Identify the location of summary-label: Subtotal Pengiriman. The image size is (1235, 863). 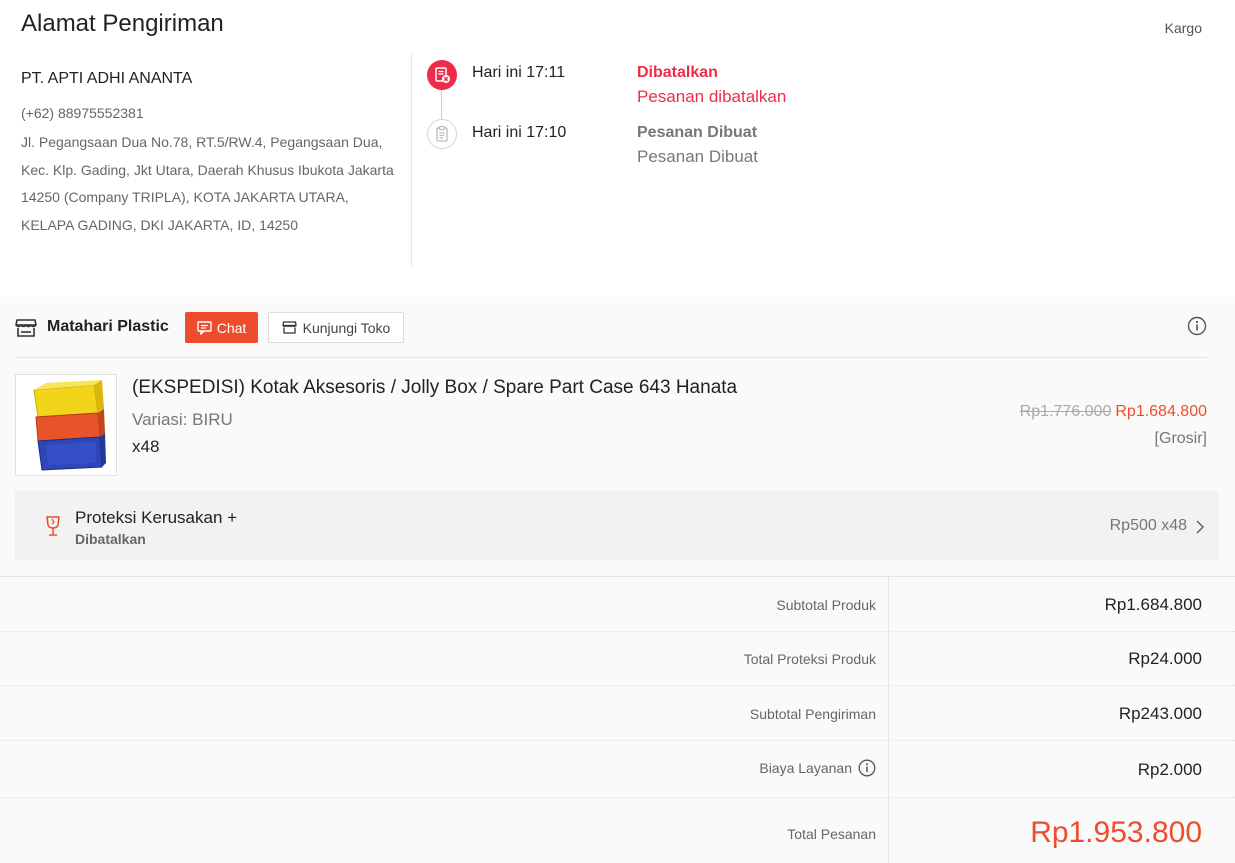
(812, 714).